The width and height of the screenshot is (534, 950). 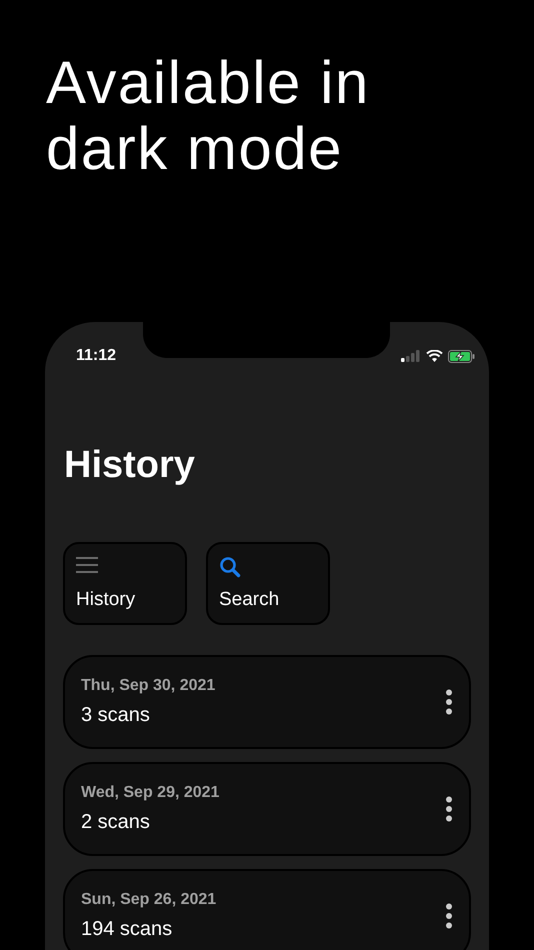 What do you see at coordinates (411, 356) in the screenshot?
I see `signal-icon` at bounding box center [411, 356].